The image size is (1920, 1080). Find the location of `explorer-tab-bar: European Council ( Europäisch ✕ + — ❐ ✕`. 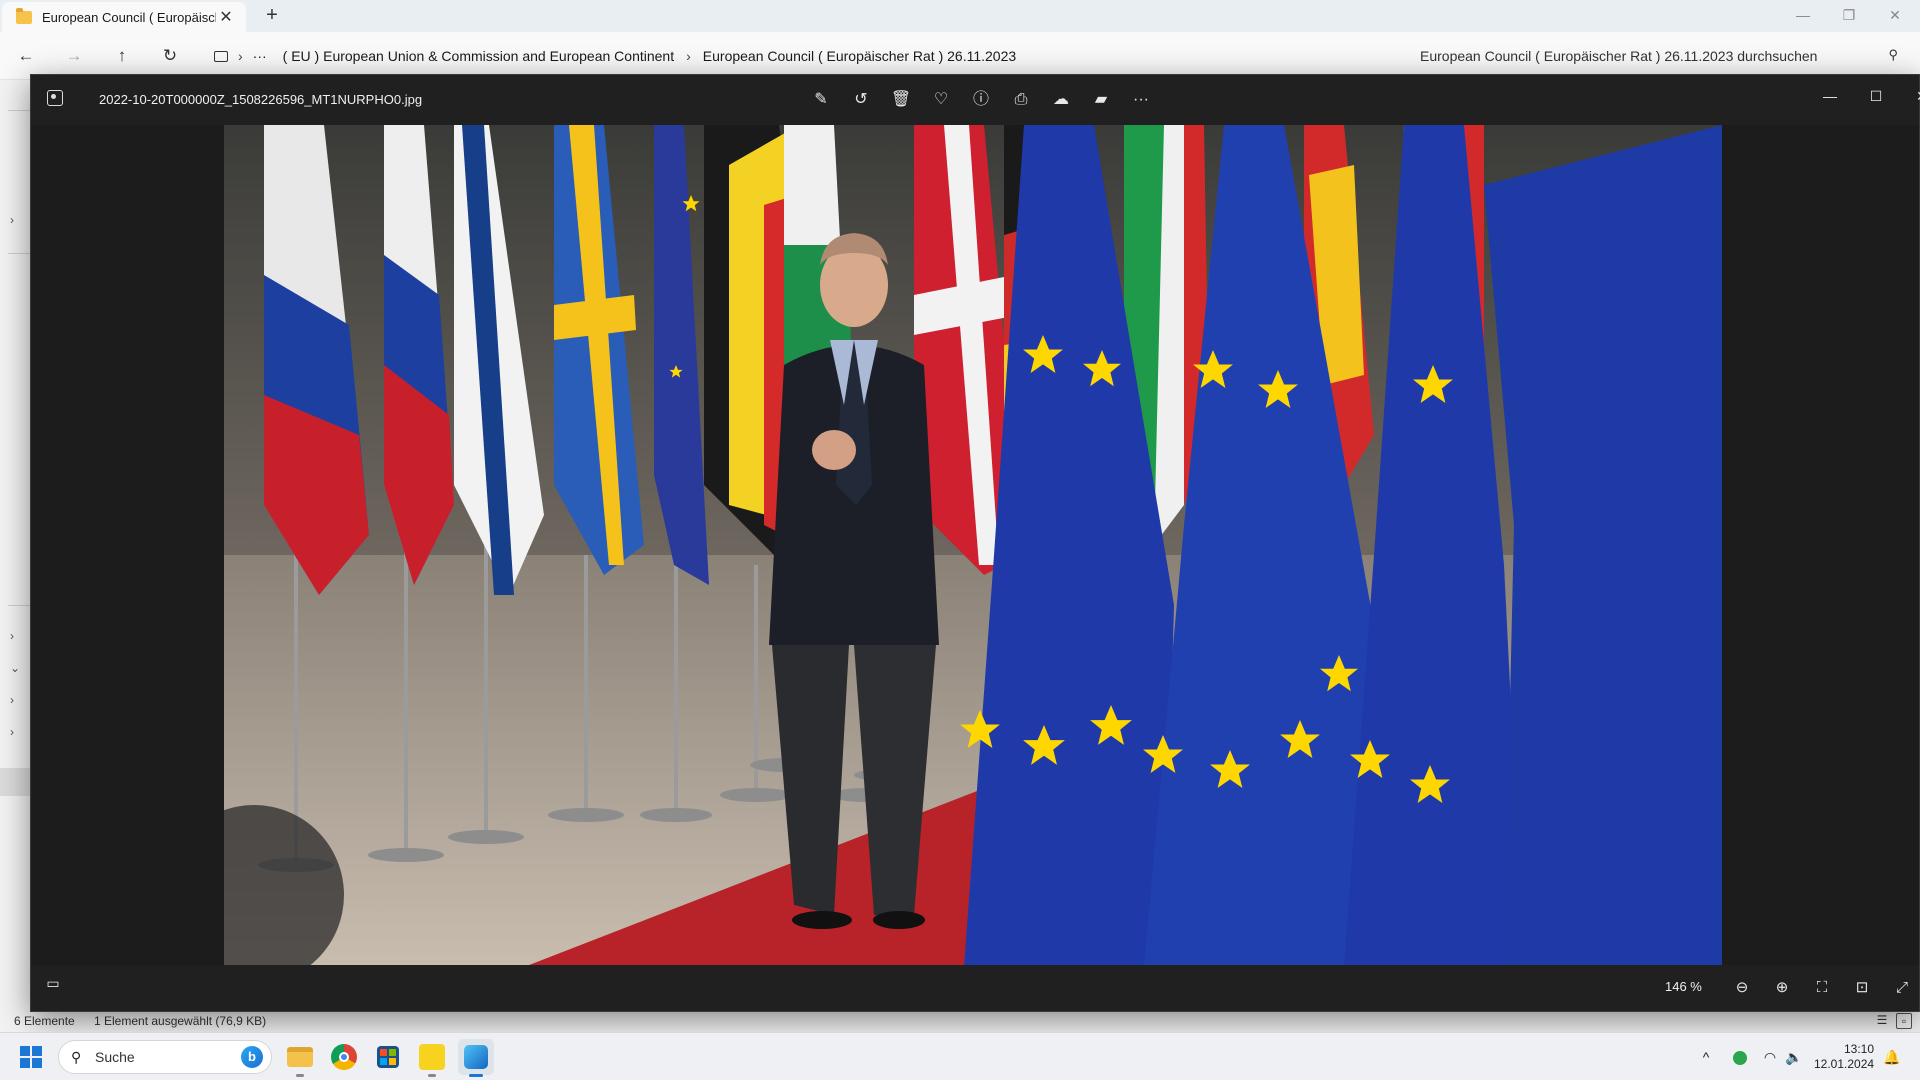

explorer-tab-bar: European Council ( Europäisch ✕ + — ❐ ✕ is located at coordinates (960, 16).